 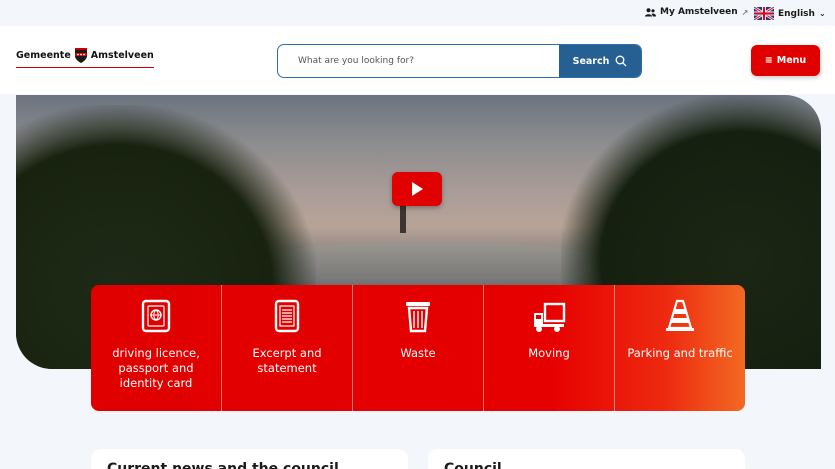 I want to click on search-icon, so click(x=621, y=61).